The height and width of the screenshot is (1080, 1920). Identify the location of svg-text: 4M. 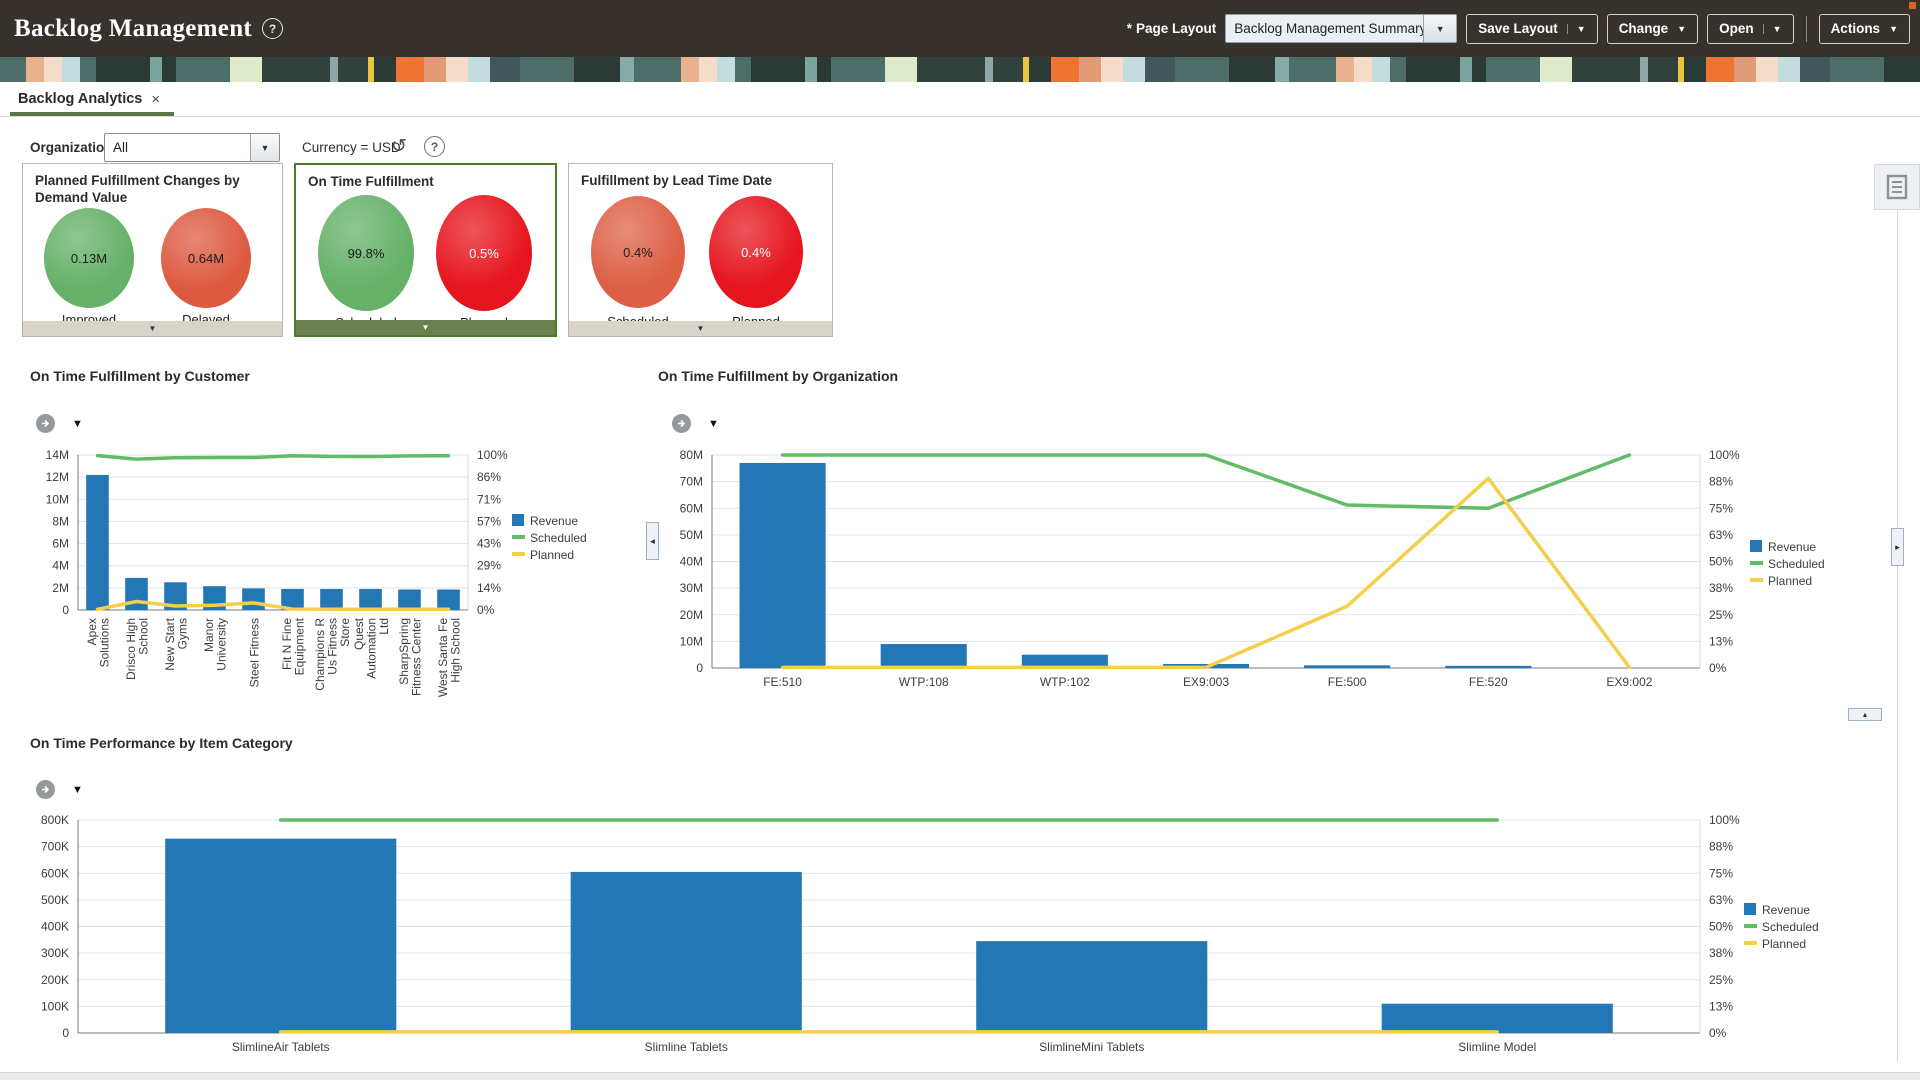
(60, 566).